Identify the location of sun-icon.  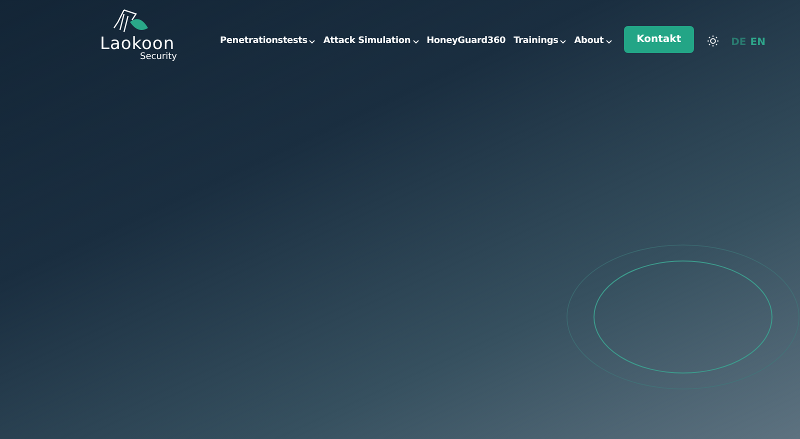
(713, 41).